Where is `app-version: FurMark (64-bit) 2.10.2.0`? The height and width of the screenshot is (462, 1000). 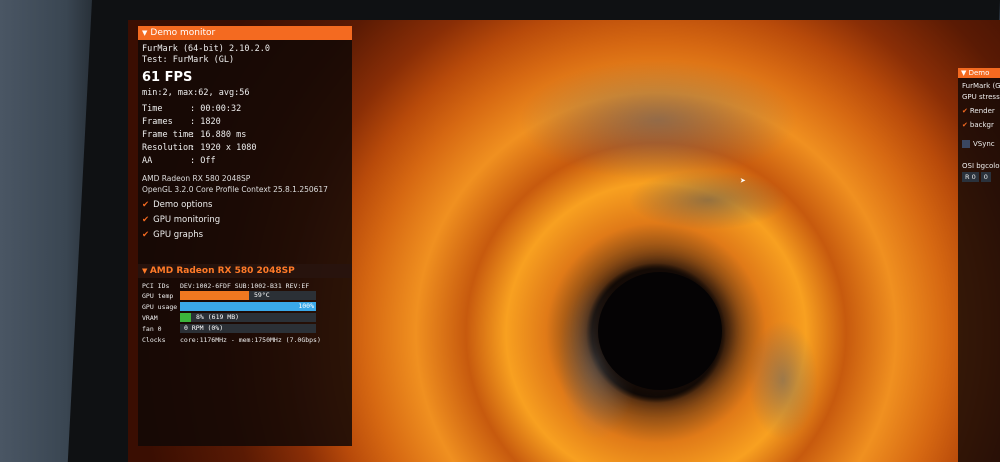 app-version: FurMark (64-bit) 2.10.2.0 is located at coordinates (206, 49).